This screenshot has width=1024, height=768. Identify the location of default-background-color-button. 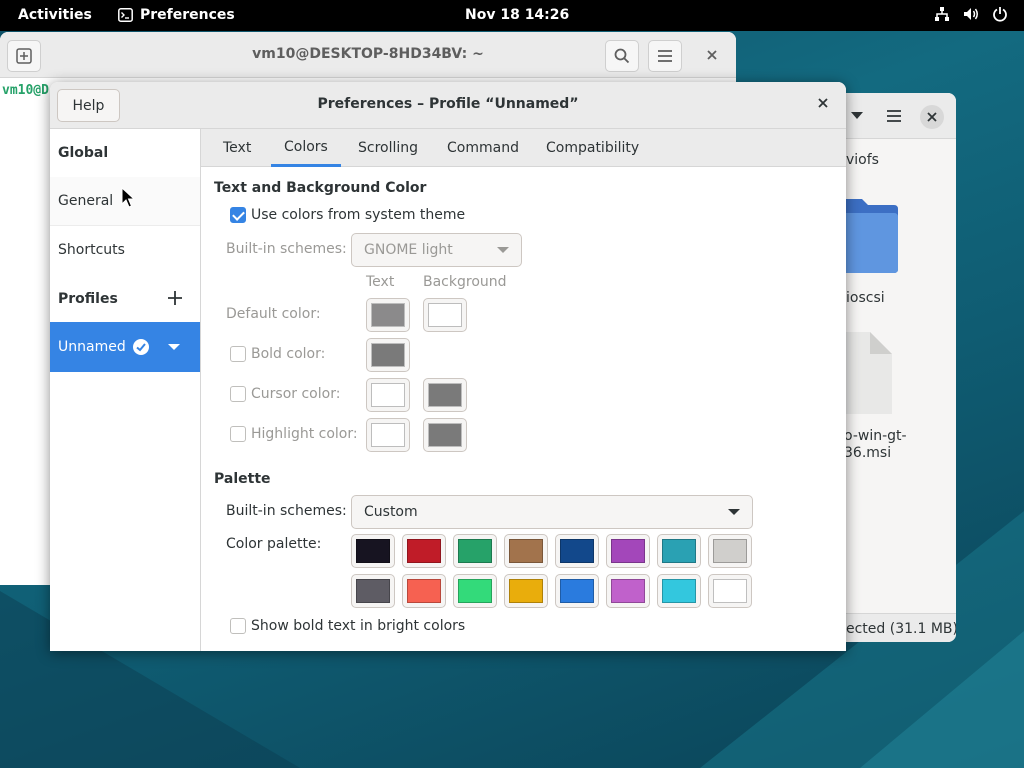
(445, 315).